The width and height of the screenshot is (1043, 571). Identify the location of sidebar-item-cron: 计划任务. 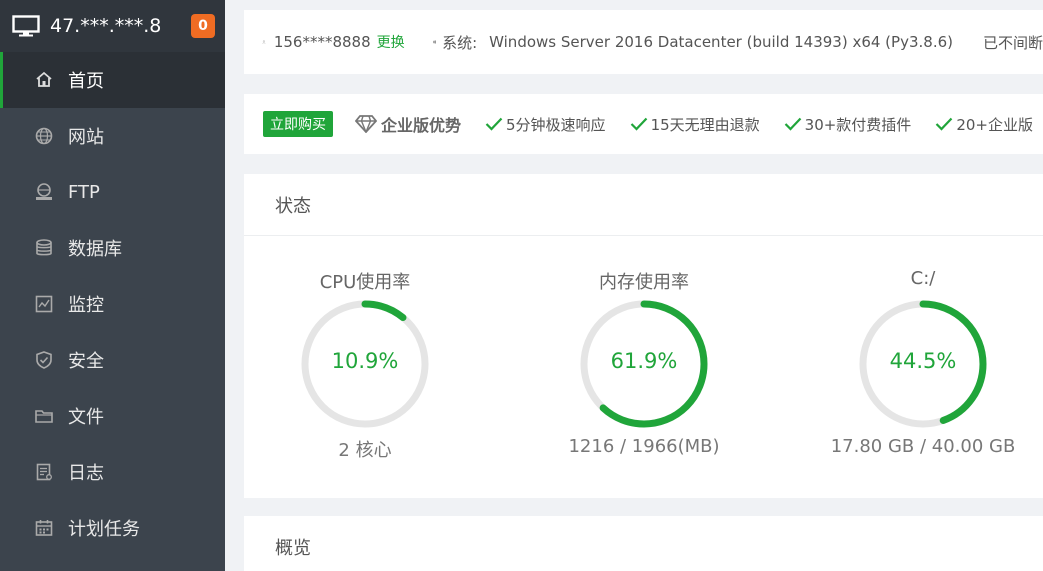
(112, 528).